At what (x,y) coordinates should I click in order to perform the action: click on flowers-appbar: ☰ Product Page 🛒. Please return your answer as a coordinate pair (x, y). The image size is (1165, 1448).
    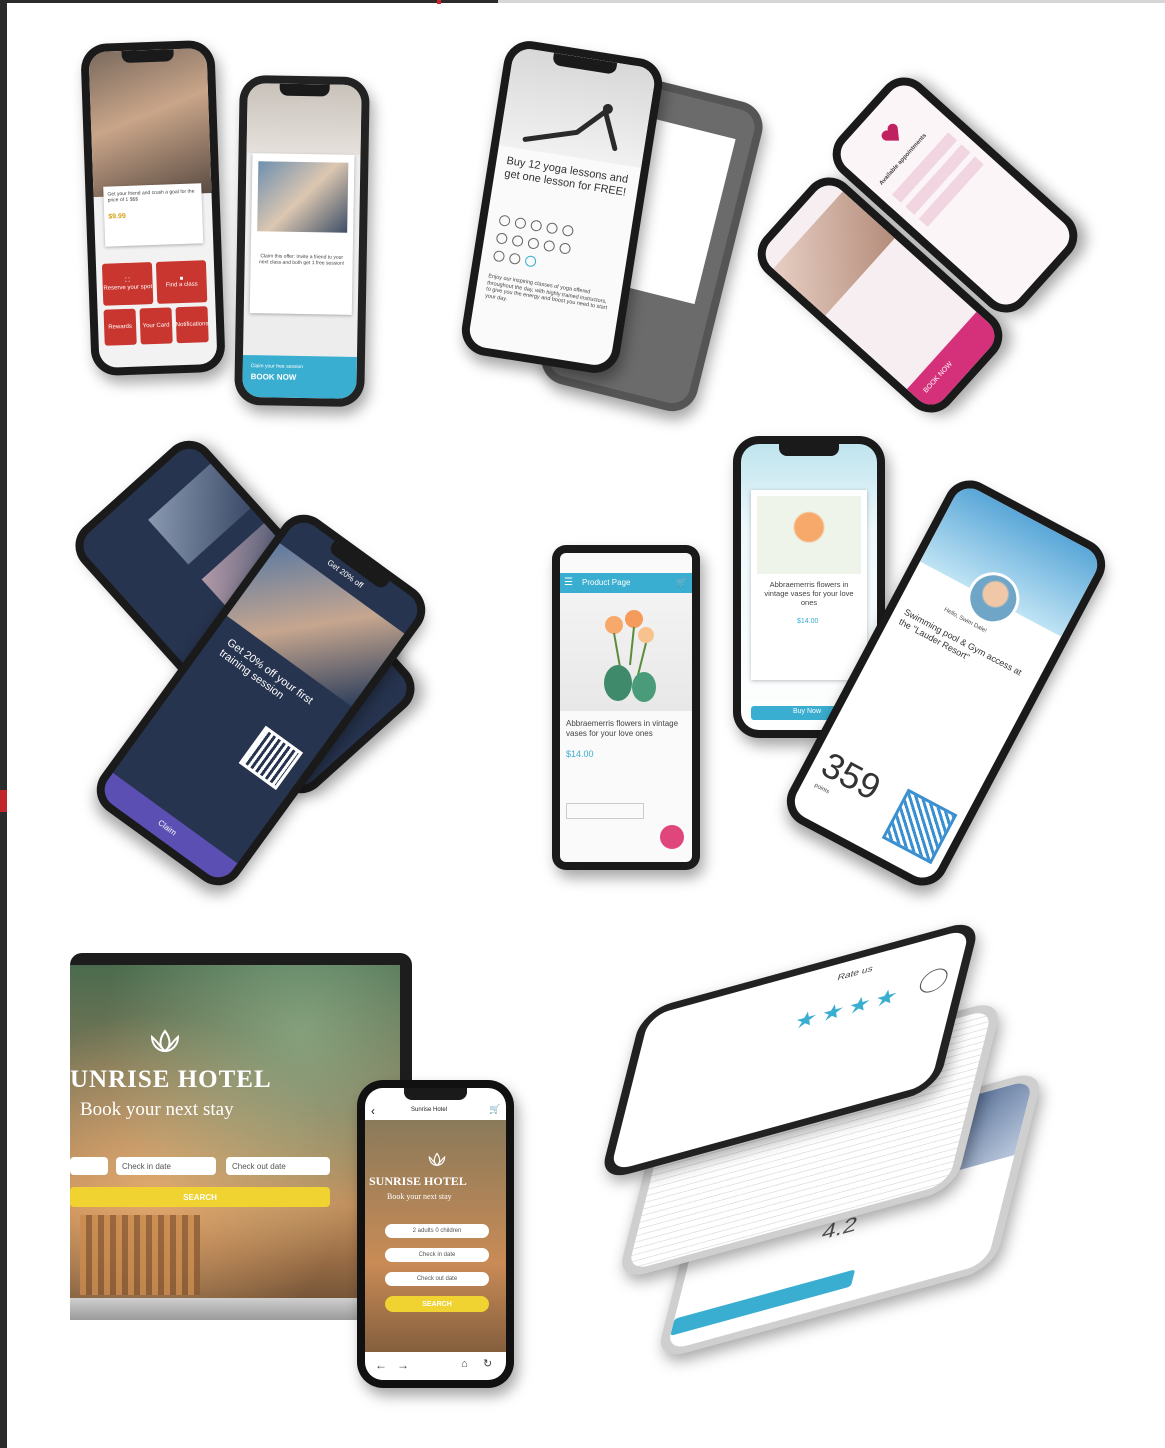
    Looking at the image, I should click on (626, 583).